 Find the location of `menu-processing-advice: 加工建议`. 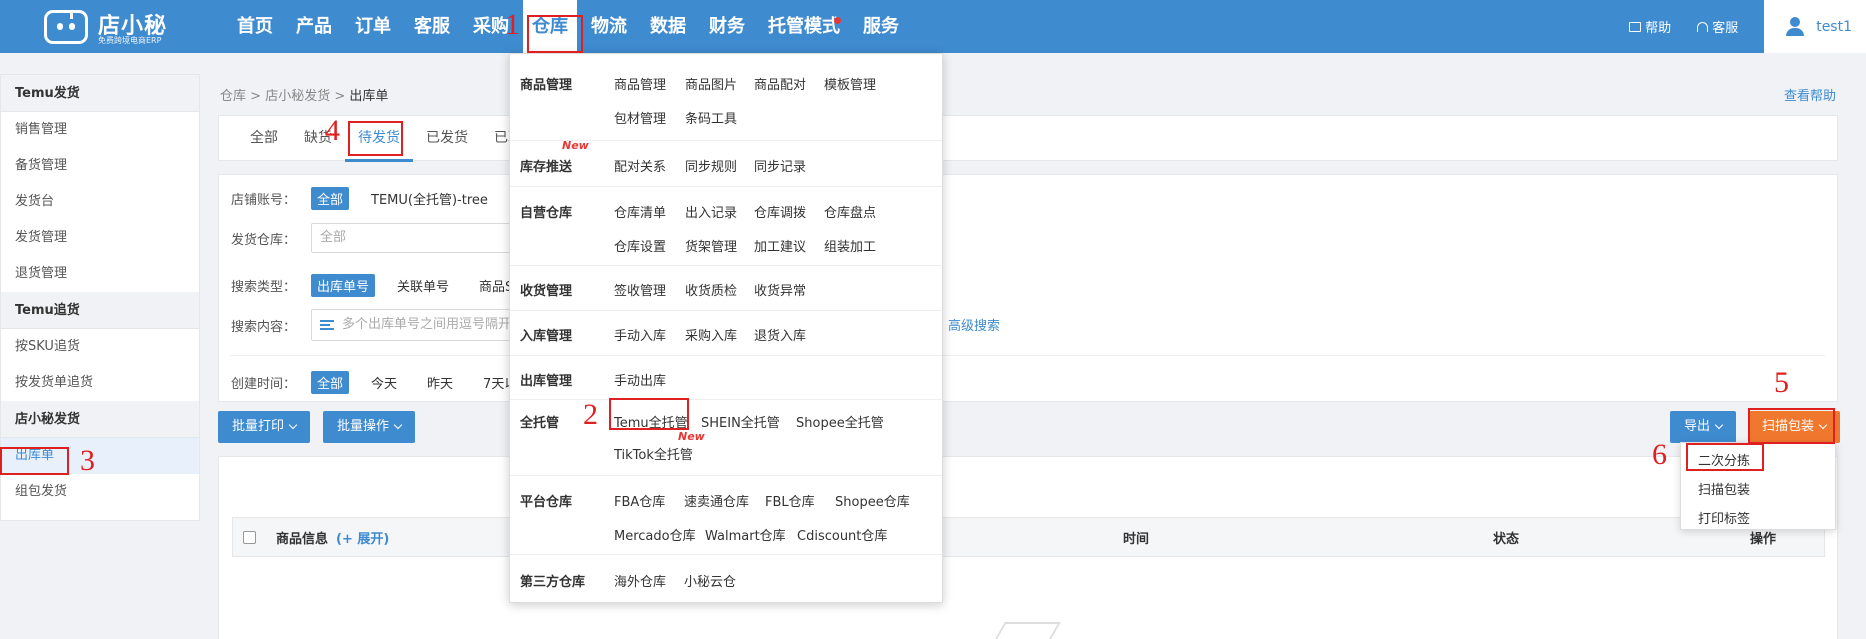

menu-processing-advice: 加工建议 is located at coordinates (780, 245).